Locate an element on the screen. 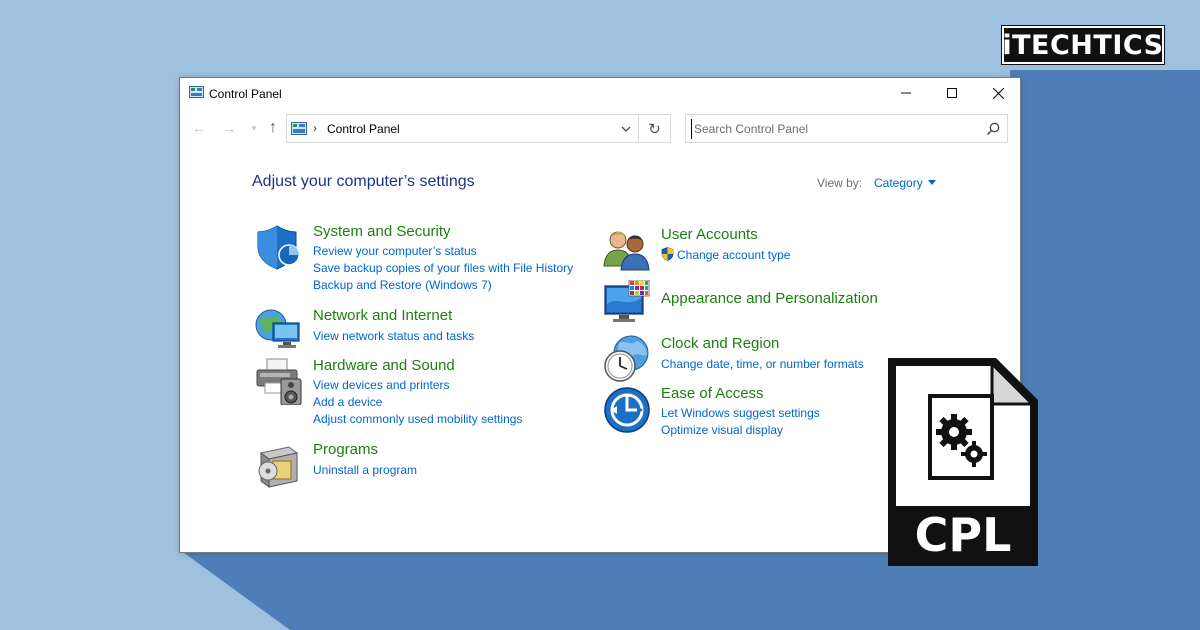  category-title: User Accounts is located at coordinates (709, 234).